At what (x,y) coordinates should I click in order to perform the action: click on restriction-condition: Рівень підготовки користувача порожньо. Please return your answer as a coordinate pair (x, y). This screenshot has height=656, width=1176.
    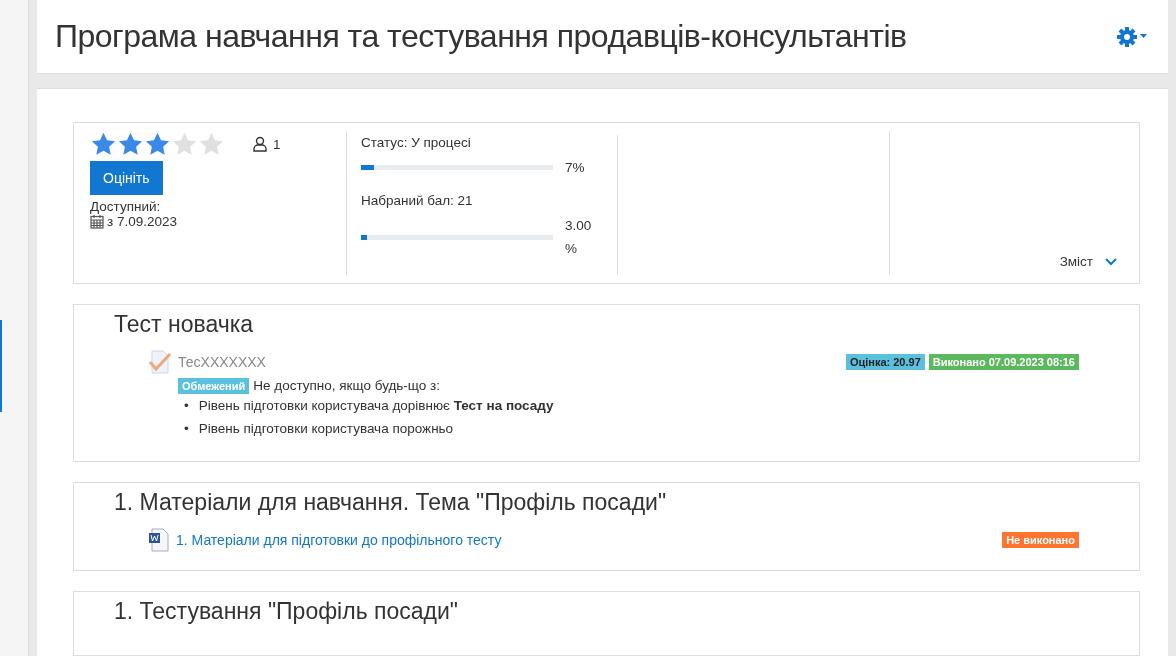
    Looking at the image, I should click on (326, 429).